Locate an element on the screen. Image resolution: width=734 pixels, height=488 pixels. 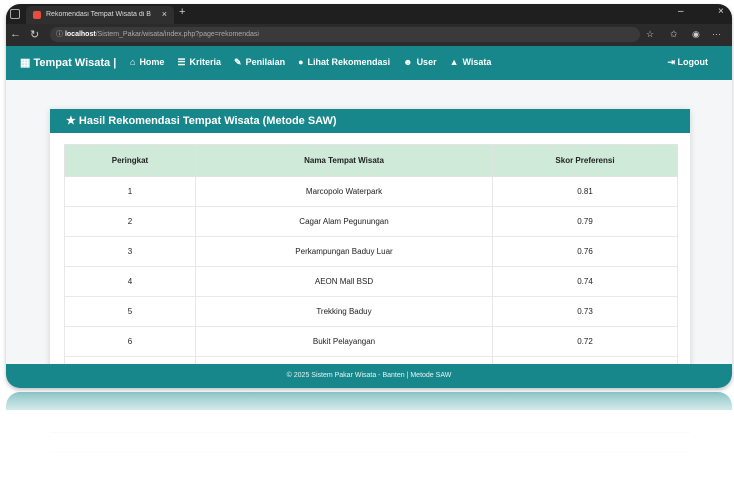
nav-item-label: User is located at coordinates (426, 62).